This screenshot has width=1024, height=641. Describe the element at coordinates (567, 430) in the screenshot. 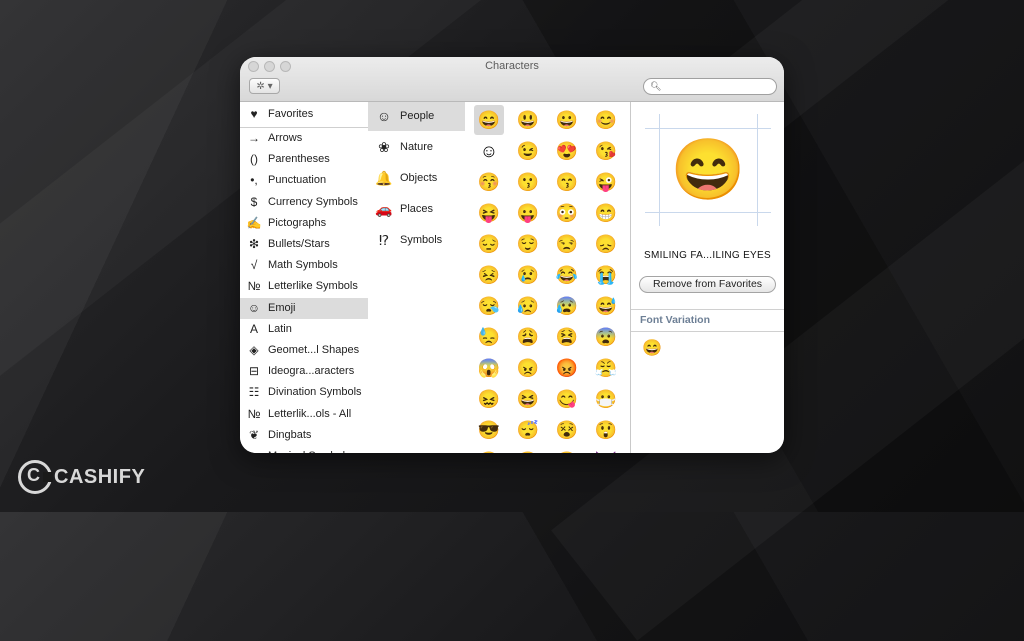

I see `emoji-cell: 😵` at that location.